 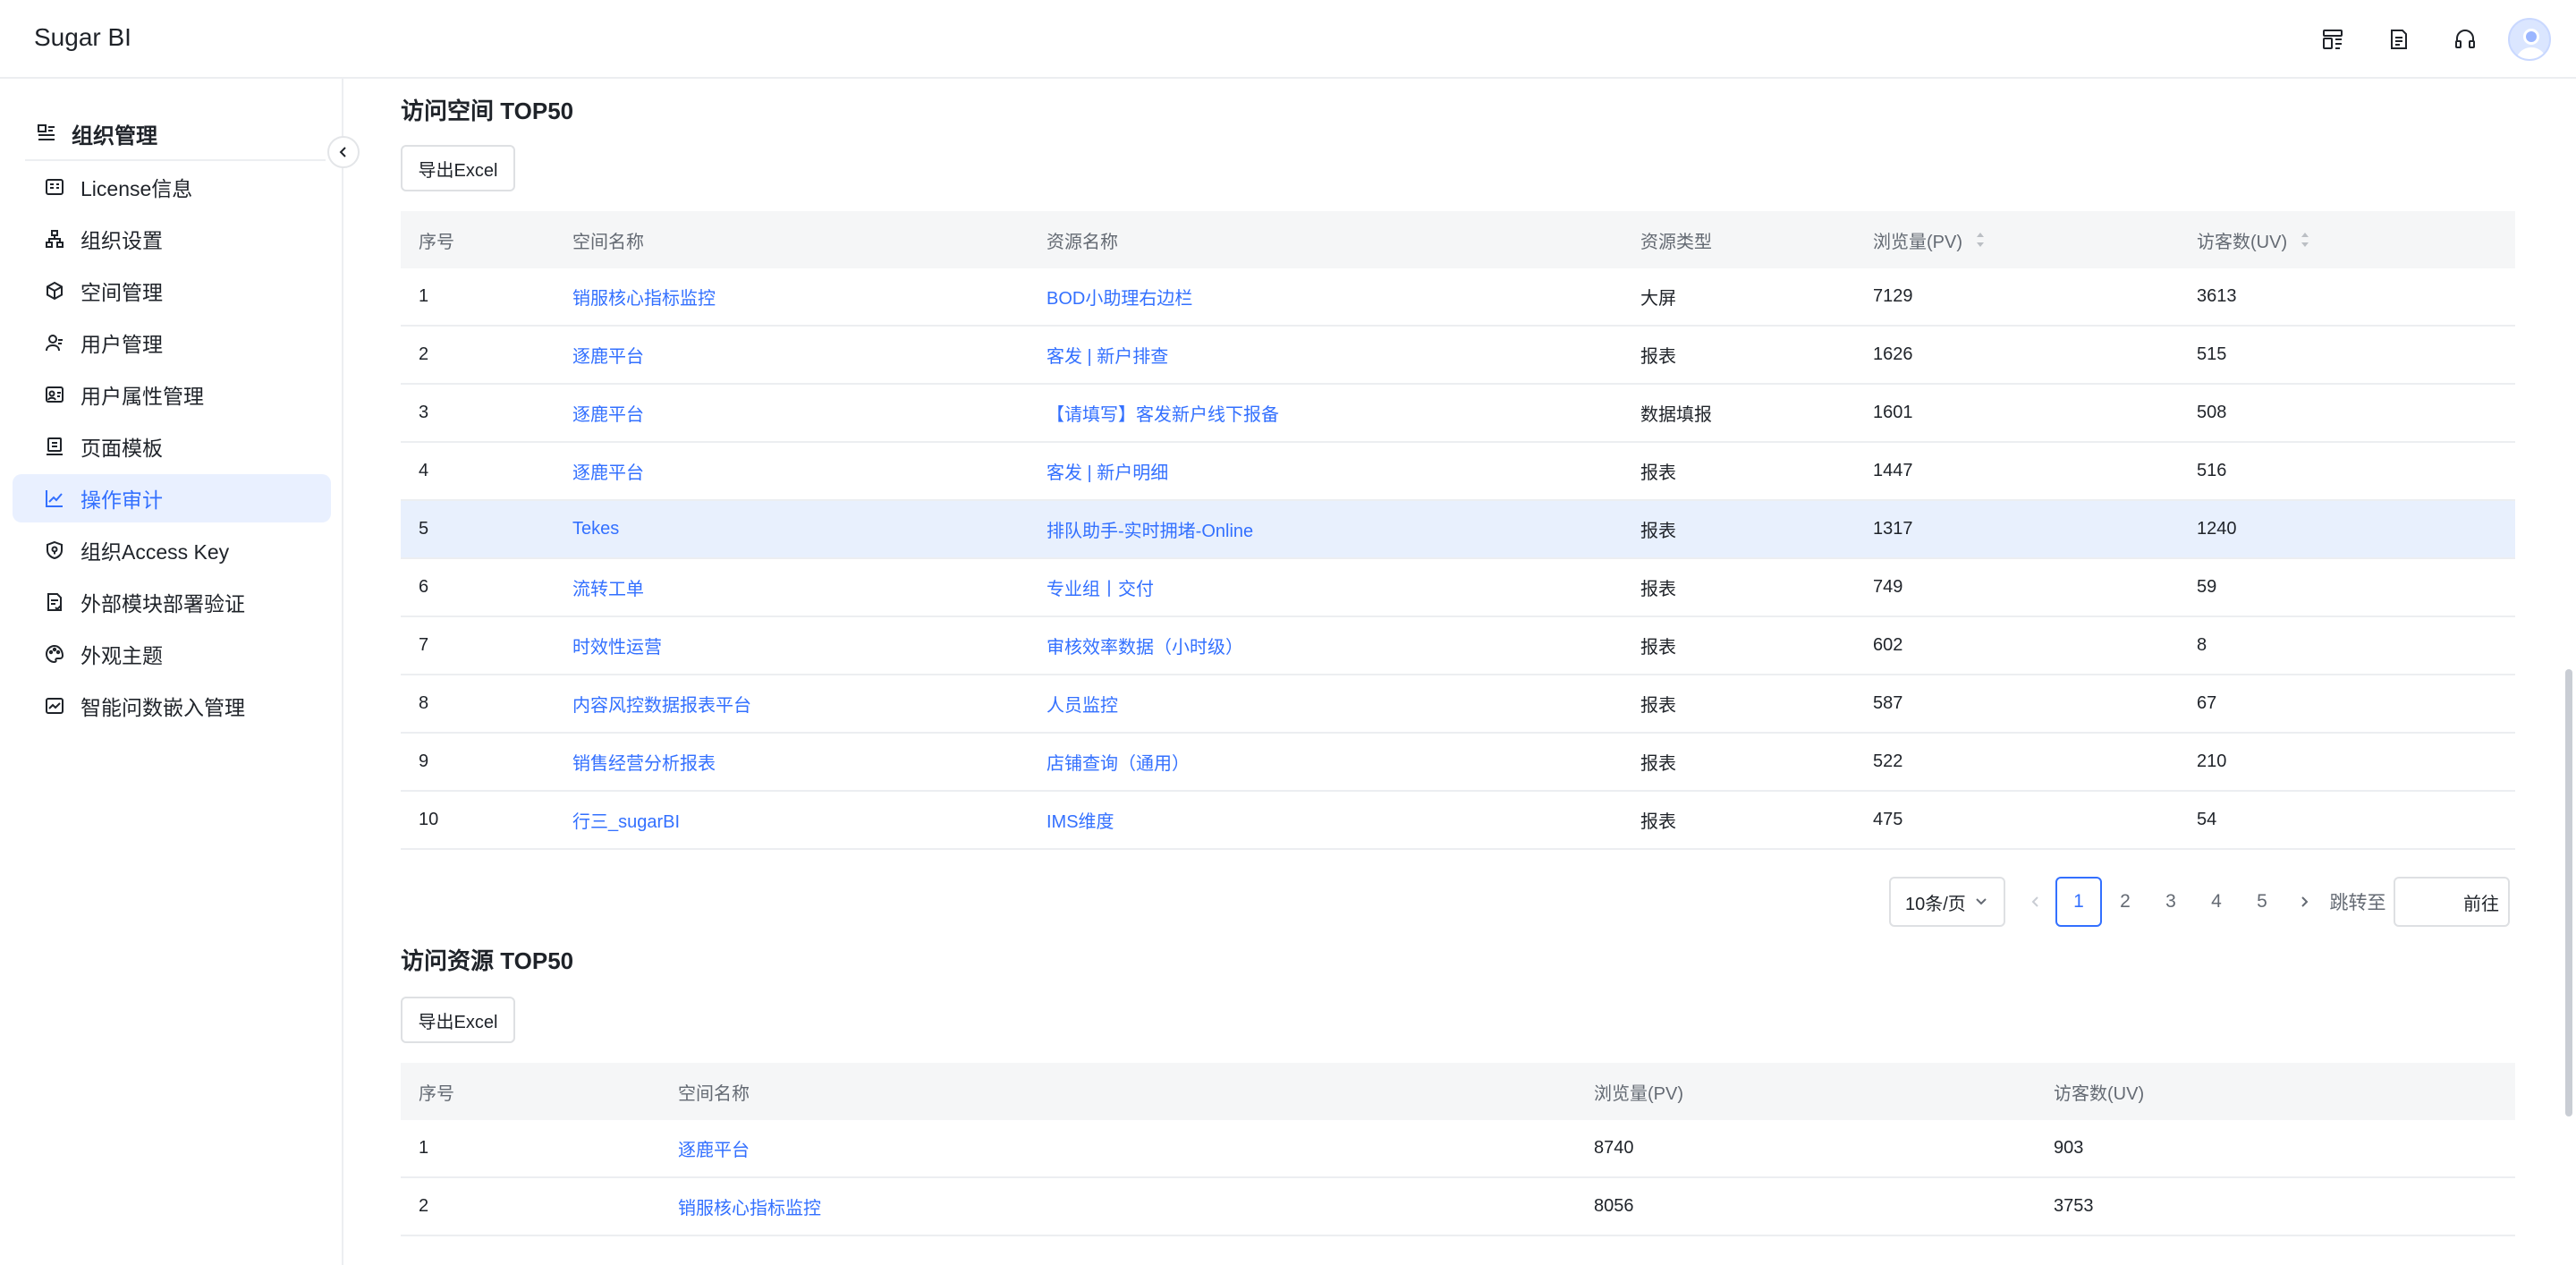 I want to click on page-3-button: 3, so click(x=2171, y=902).